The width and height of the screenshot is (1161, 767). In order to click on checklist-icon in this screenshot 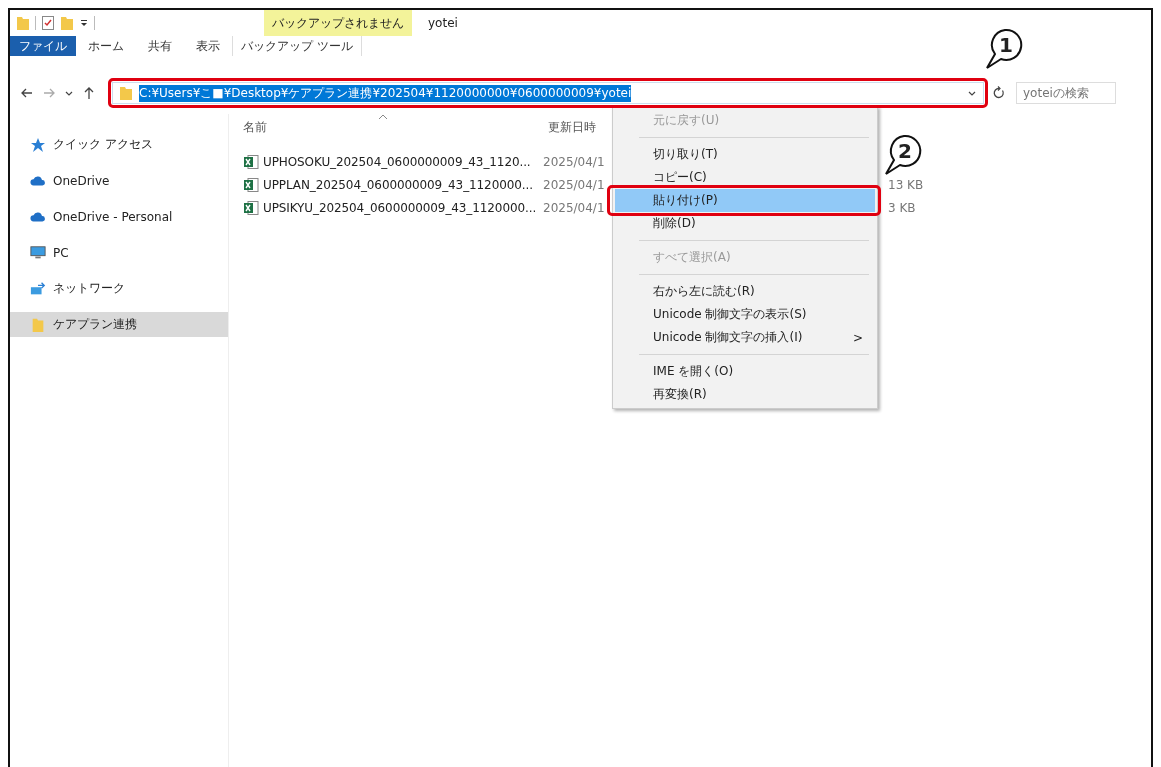, I will do `click(48, 23)`.